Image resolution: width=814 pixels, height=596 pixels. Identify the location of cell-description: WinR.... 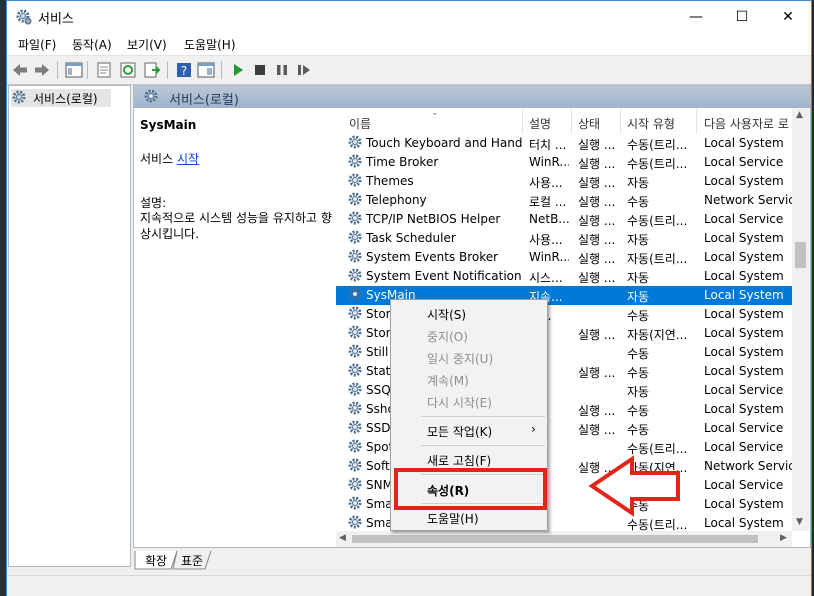
(549, 257).